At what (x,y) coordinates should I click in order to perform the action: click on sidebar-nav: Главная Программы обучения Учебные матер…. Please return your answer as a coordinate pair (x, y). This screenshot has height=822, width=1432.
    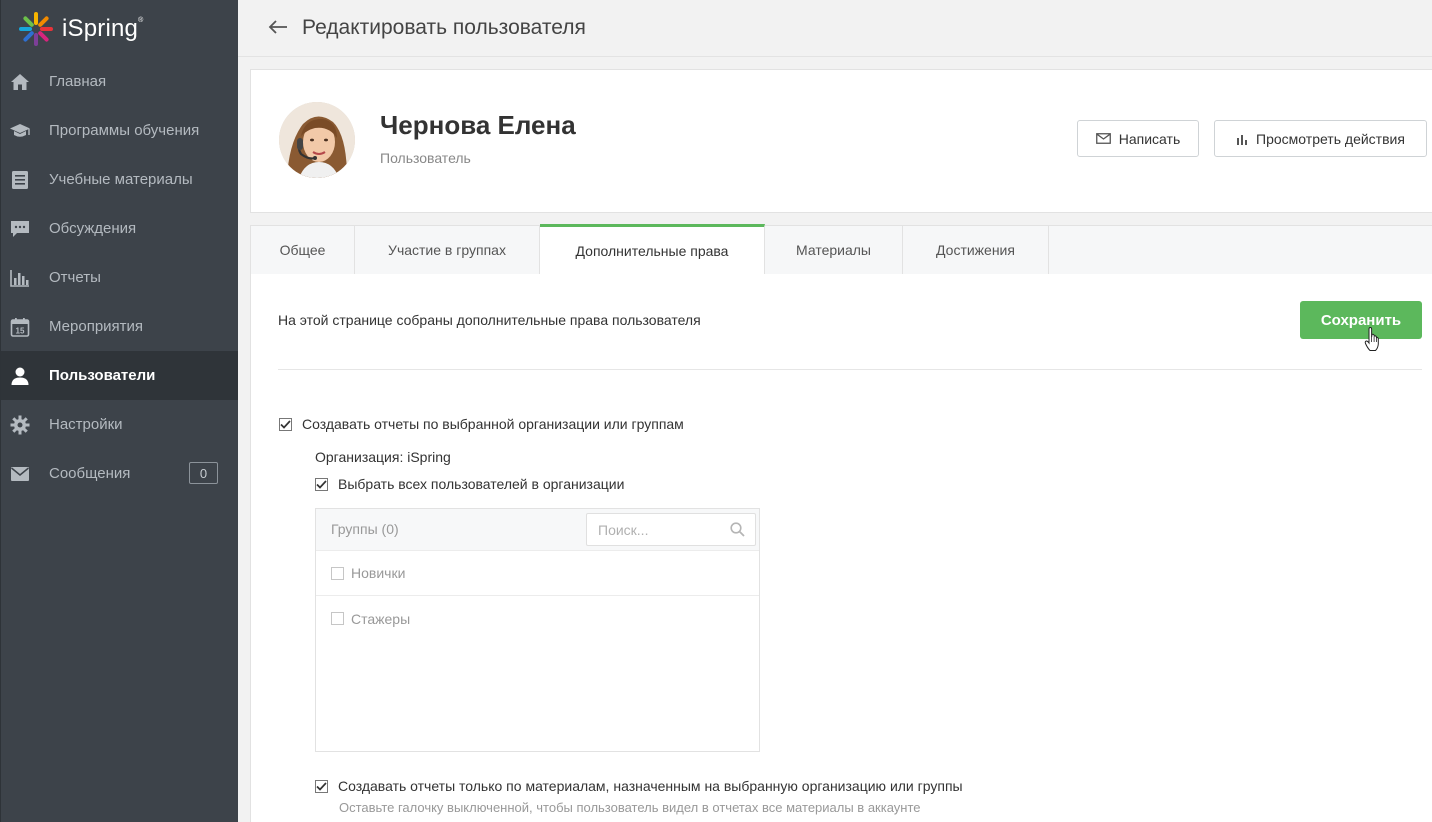
    Looking at the image, I should click on (119, 277).